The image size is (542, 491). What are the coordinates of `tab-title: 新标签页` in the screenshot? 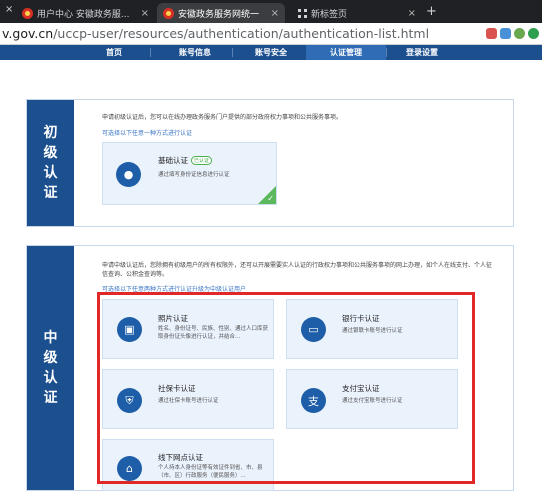 It's located at (329, 14).